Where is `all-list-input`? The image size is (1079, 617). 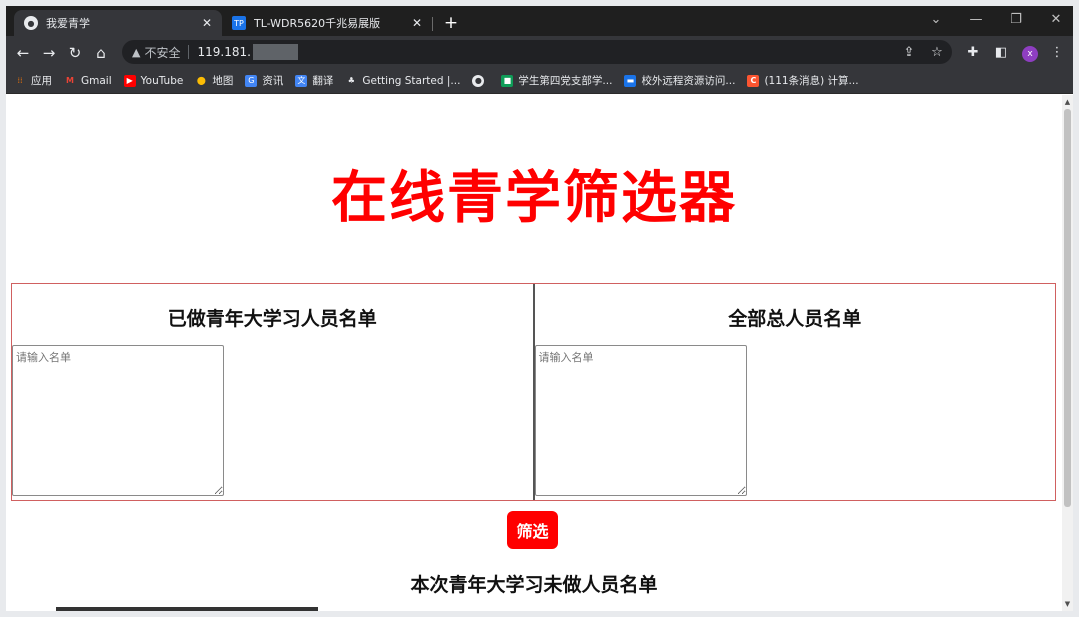
all-list-input is located at coordinates (640, 420).